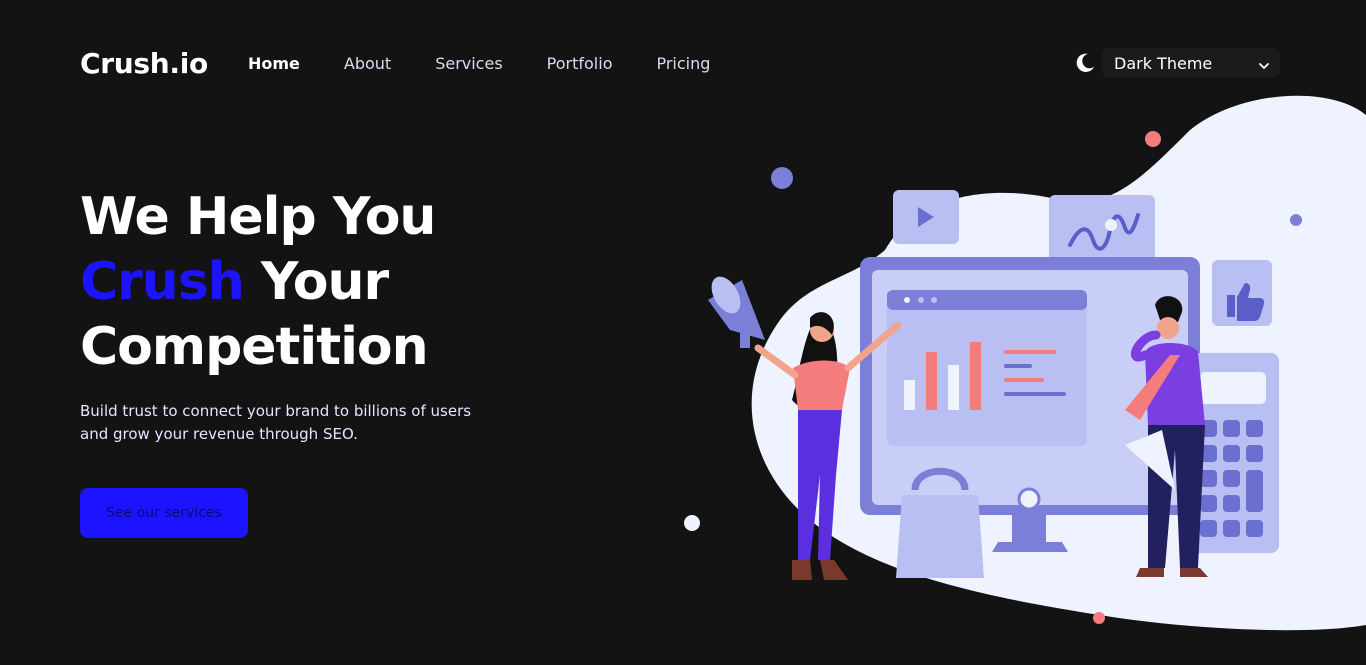  I want to click on nav-pricing: Pricing, so click(683, 63).